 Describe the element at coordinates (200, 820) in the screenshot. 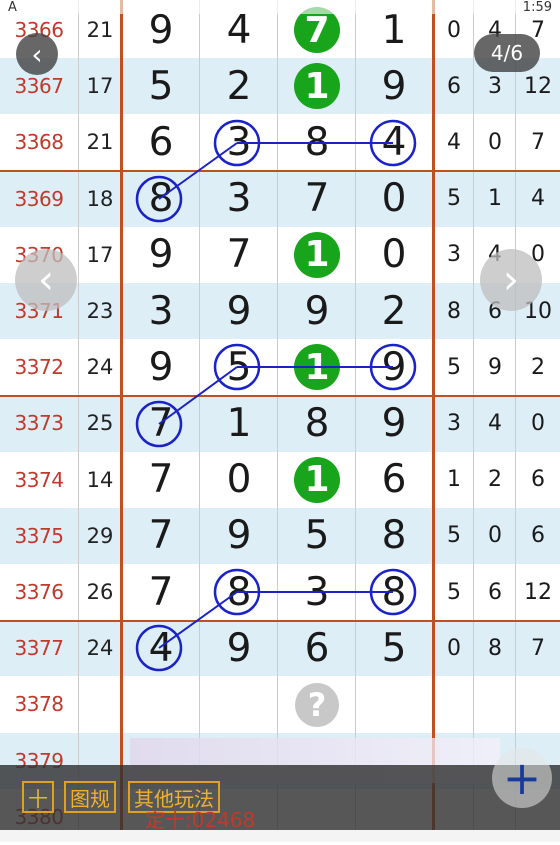

I see `filter-summary-text: 定十:02468` at that location.